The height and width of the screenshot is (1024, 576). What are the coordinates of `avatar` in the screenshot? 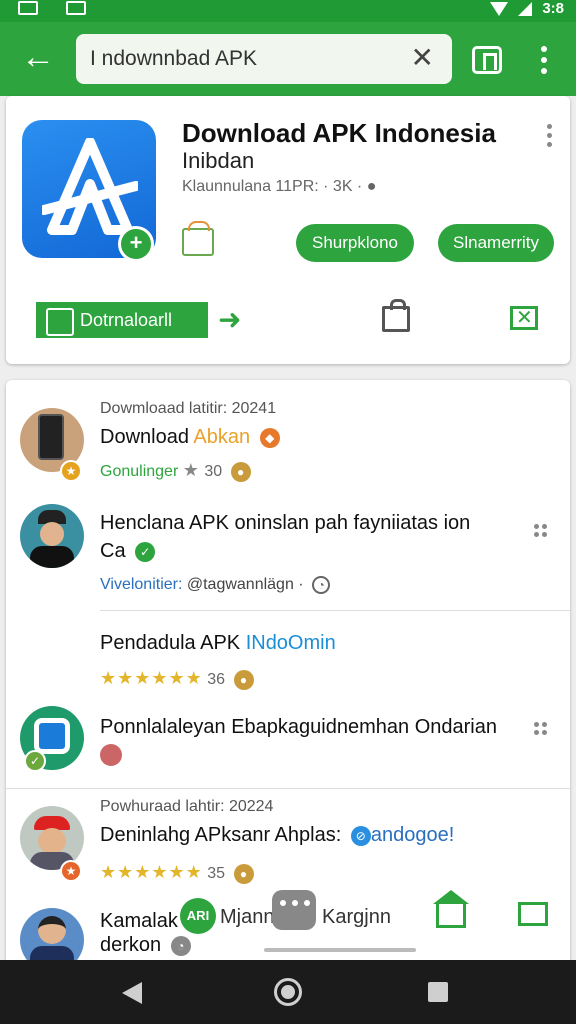 It's located at (52, 536).